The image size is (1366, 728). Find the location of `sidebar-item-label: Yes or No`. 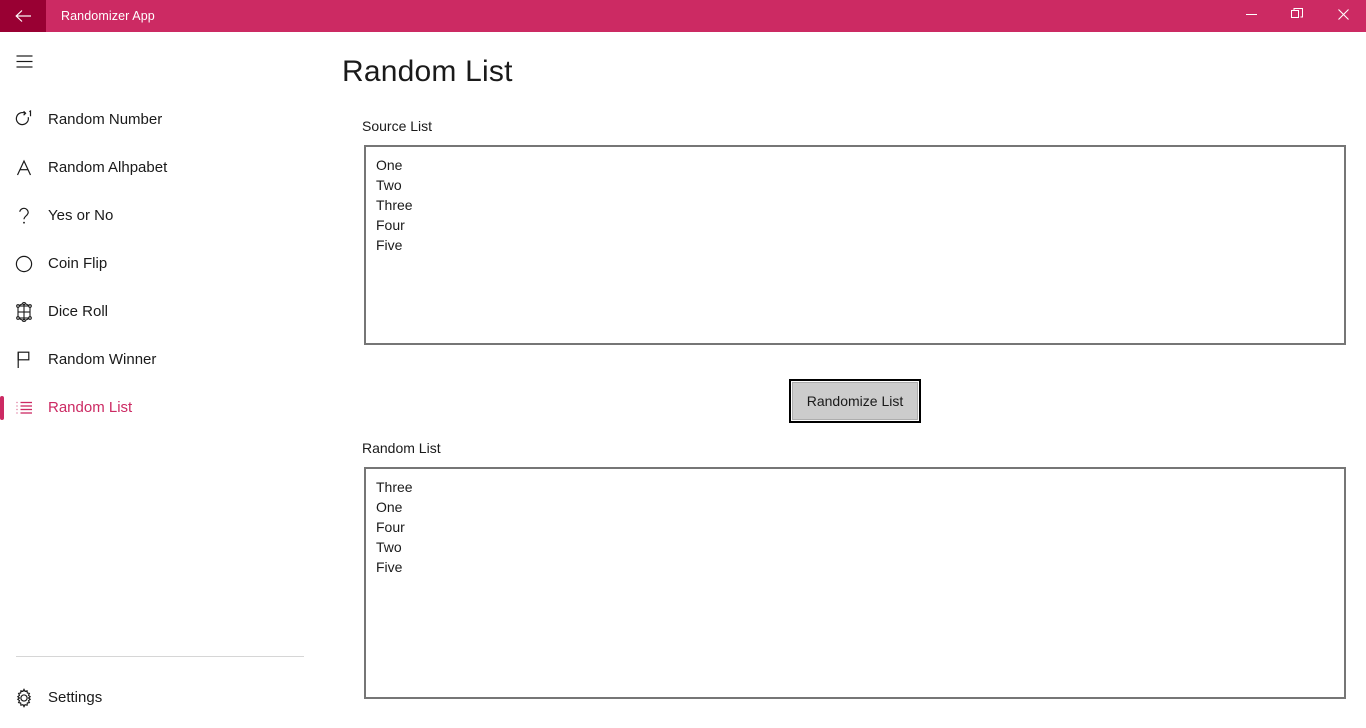

sidebar-item-label: Yes or No is located at coordinates (81, 215).